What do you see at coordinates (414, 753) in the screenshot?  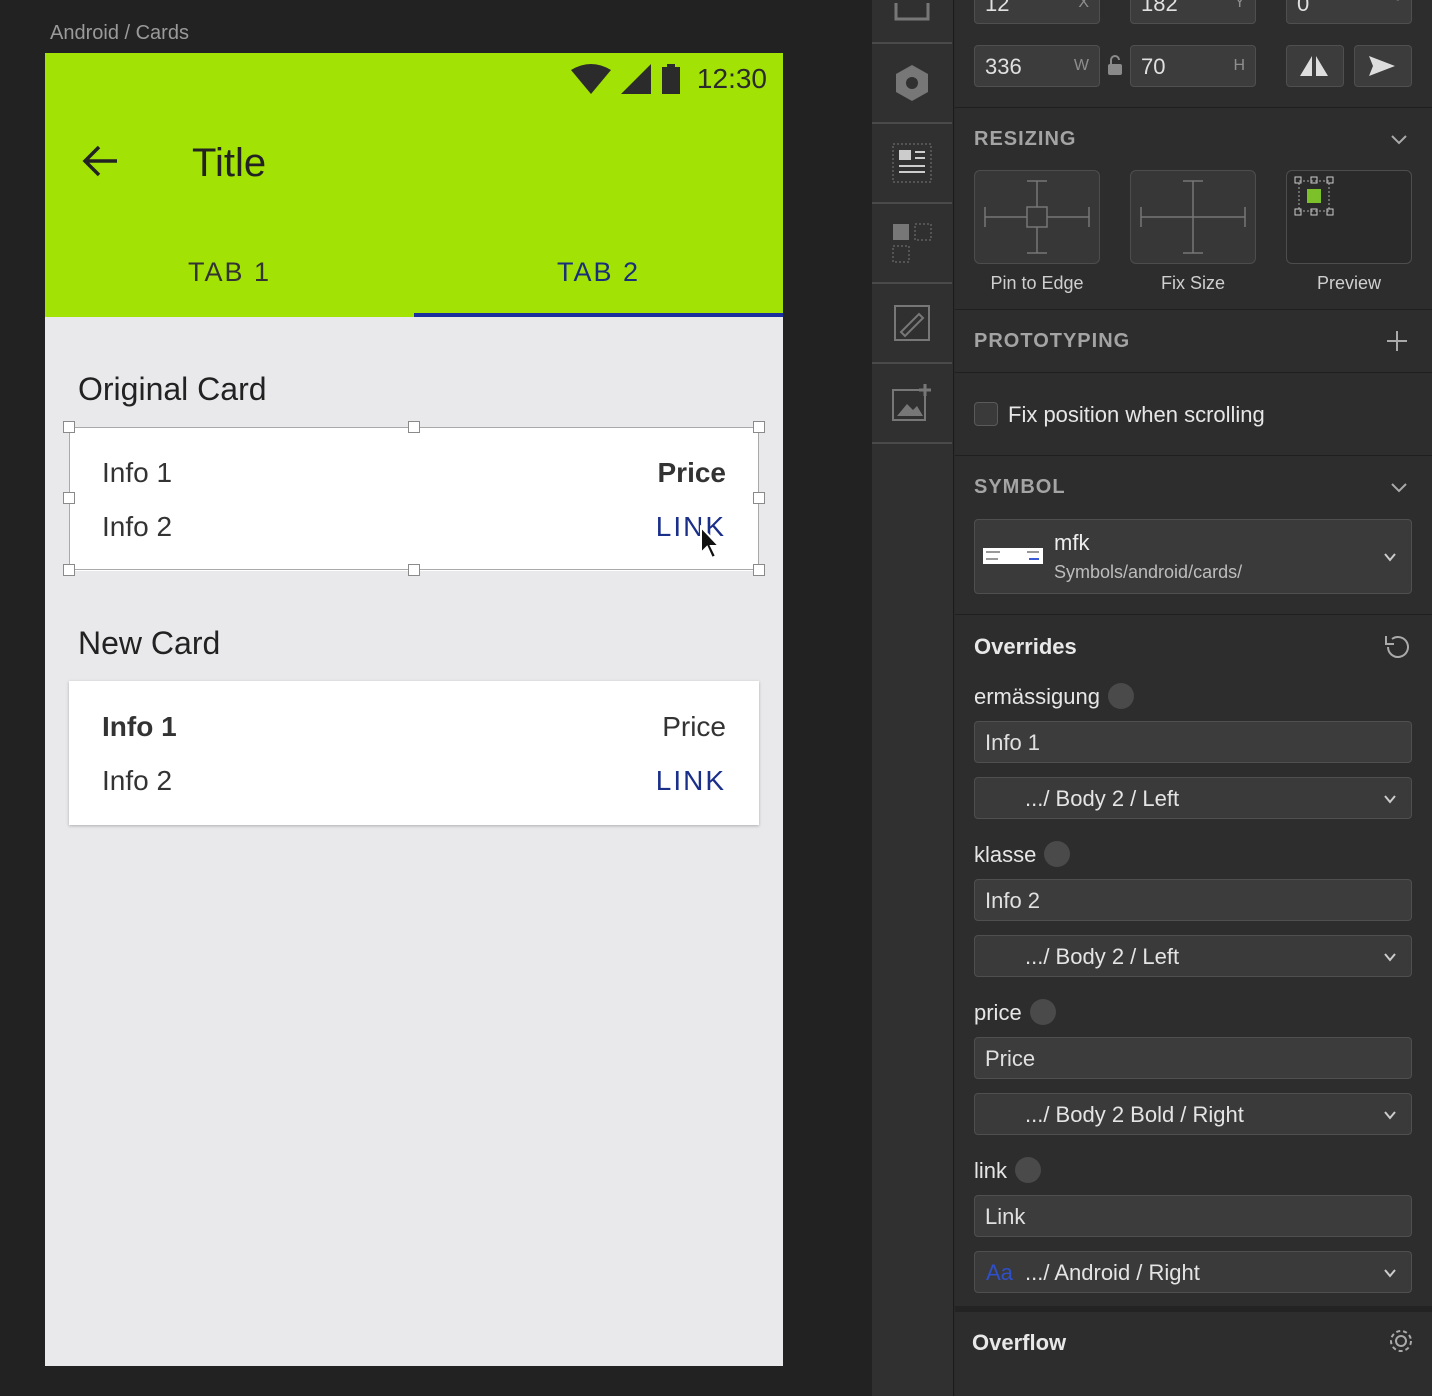 I see `new-card: Info 1 Price Info 2 LINK` at bounding box center [414, 753].